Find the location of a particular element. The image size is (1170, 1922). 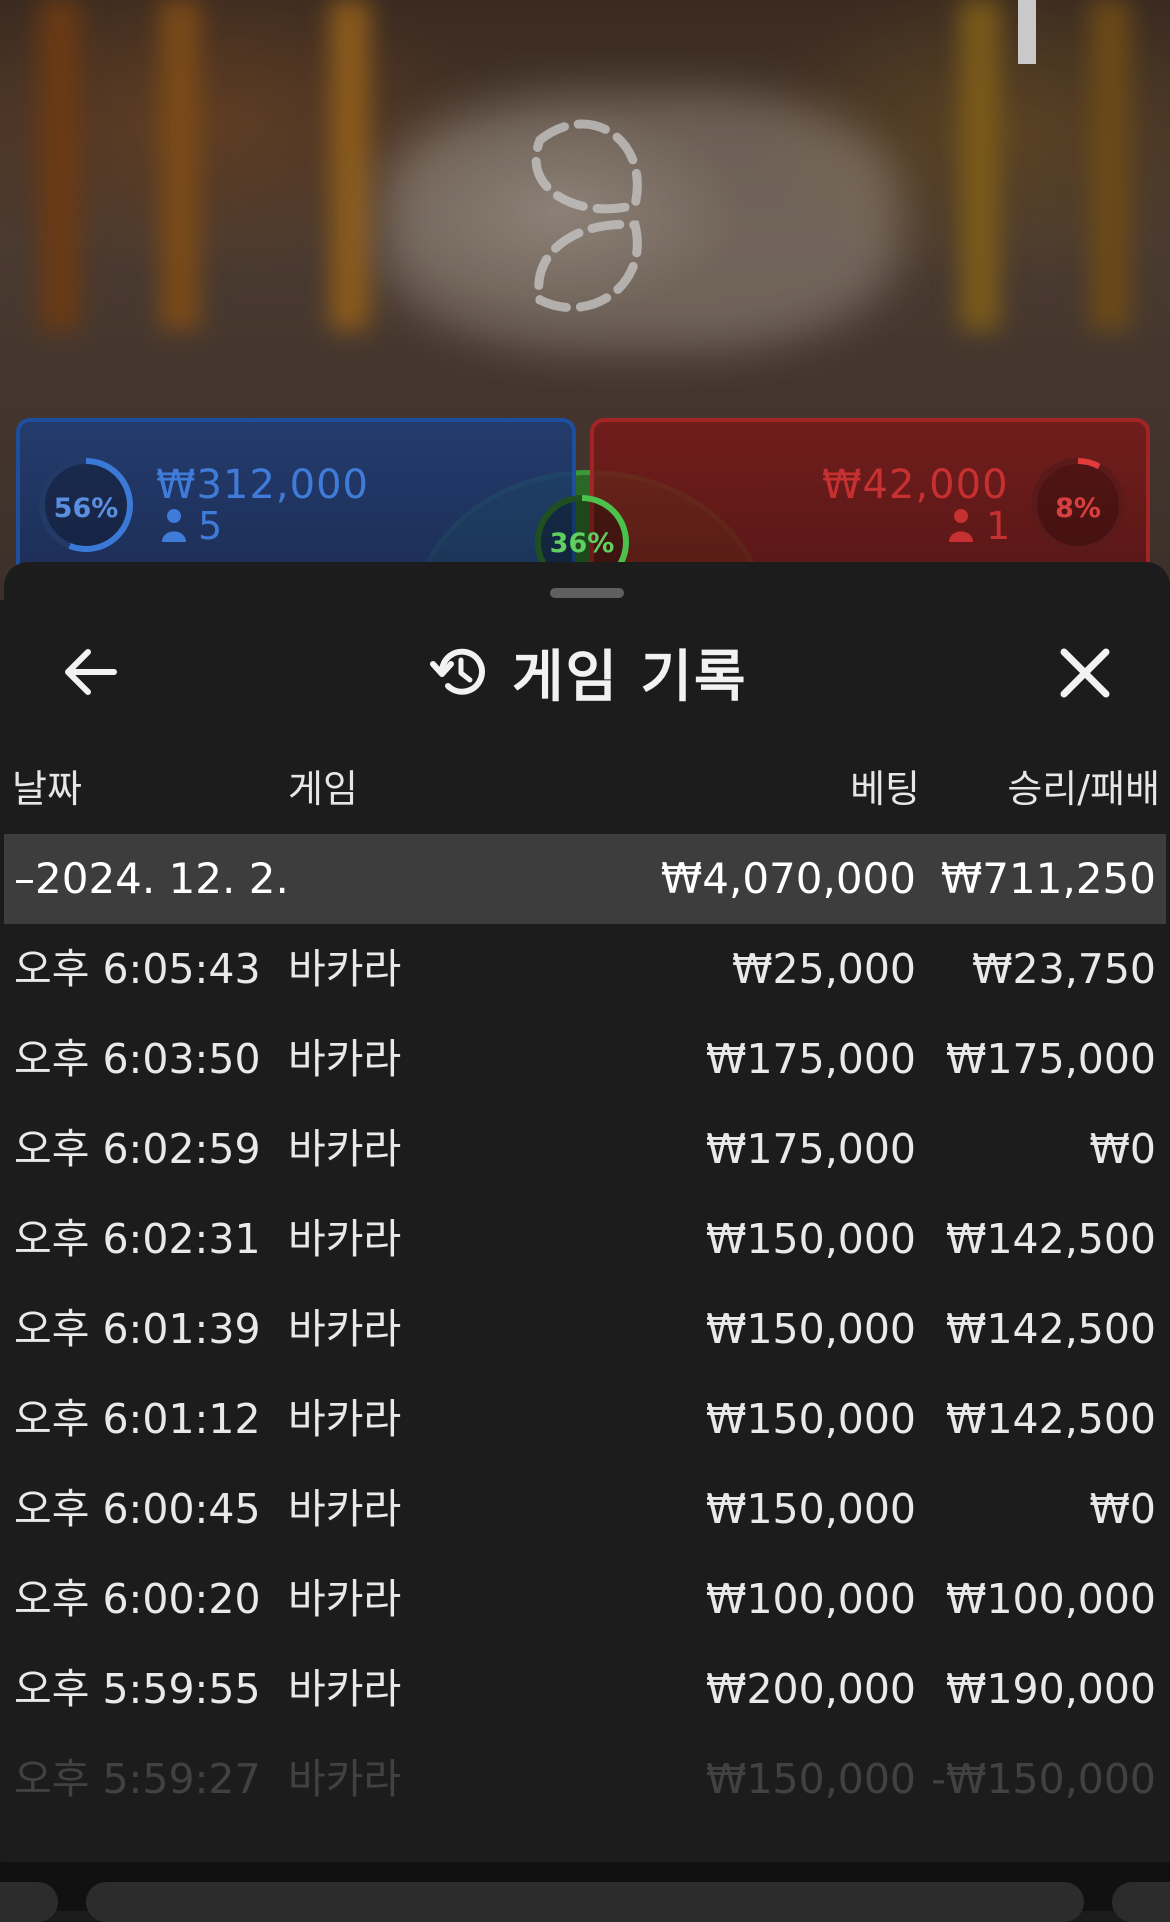

player-person-icon is located at coordinates (174, 525).